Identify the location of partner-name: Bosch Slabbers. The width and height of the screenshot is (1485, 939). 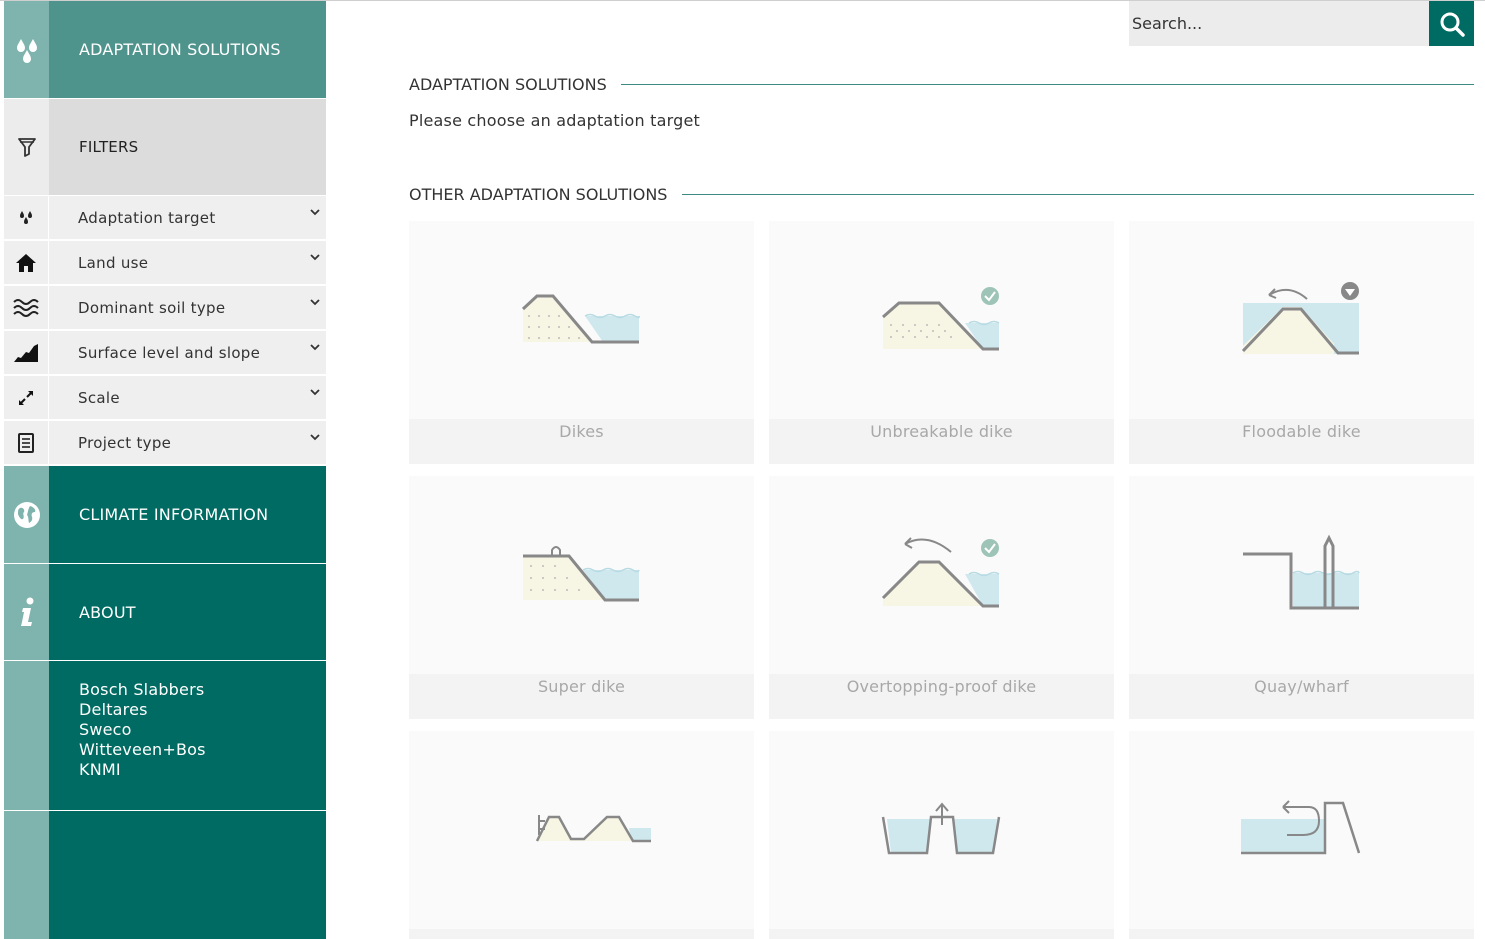
(141, 690).